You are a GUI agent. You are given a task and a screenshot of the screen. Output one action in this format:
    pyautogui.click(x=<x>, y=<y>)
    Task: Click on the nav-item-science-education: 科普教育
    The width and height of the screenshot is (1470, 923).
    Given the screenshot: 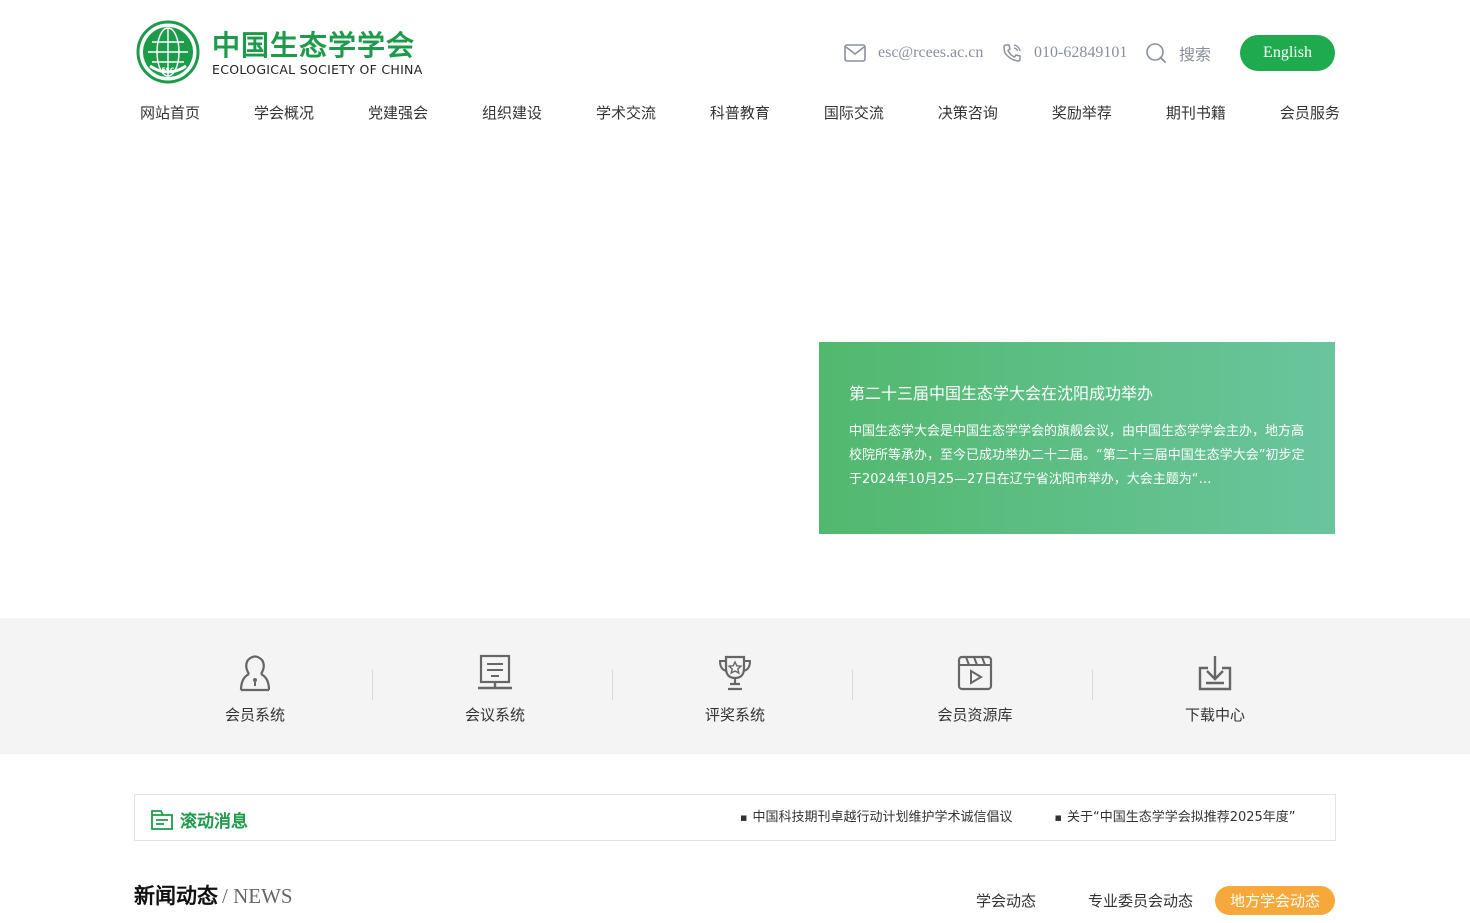 What is the action you would take?
    pyautogui.click(x=740, y=113)
    